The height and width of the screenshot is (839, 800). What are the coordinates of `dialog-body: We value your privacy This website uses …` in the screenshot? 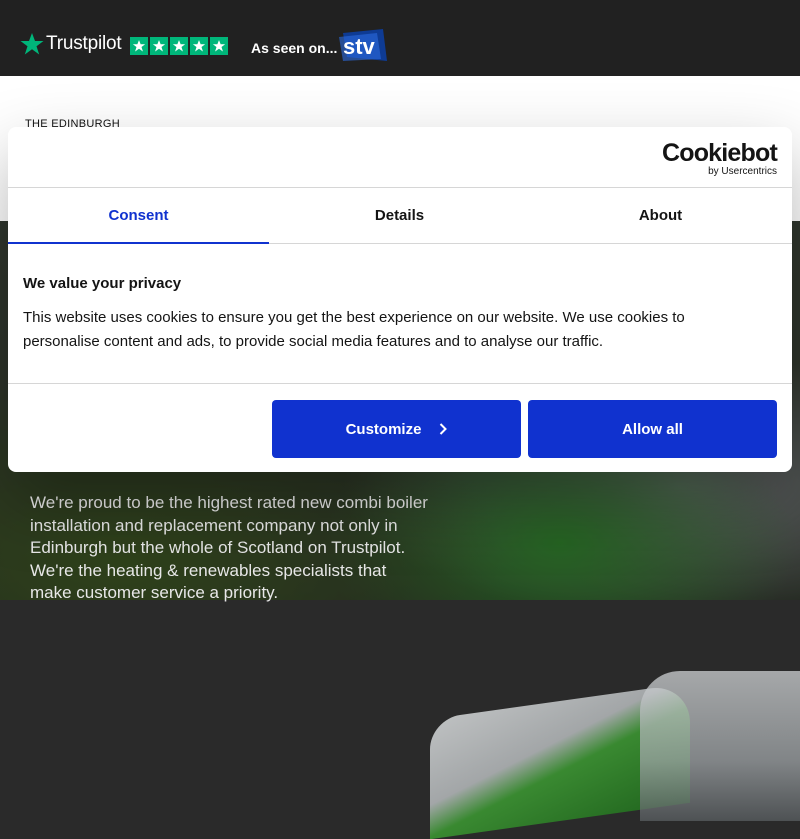 It's located at (393, 314).